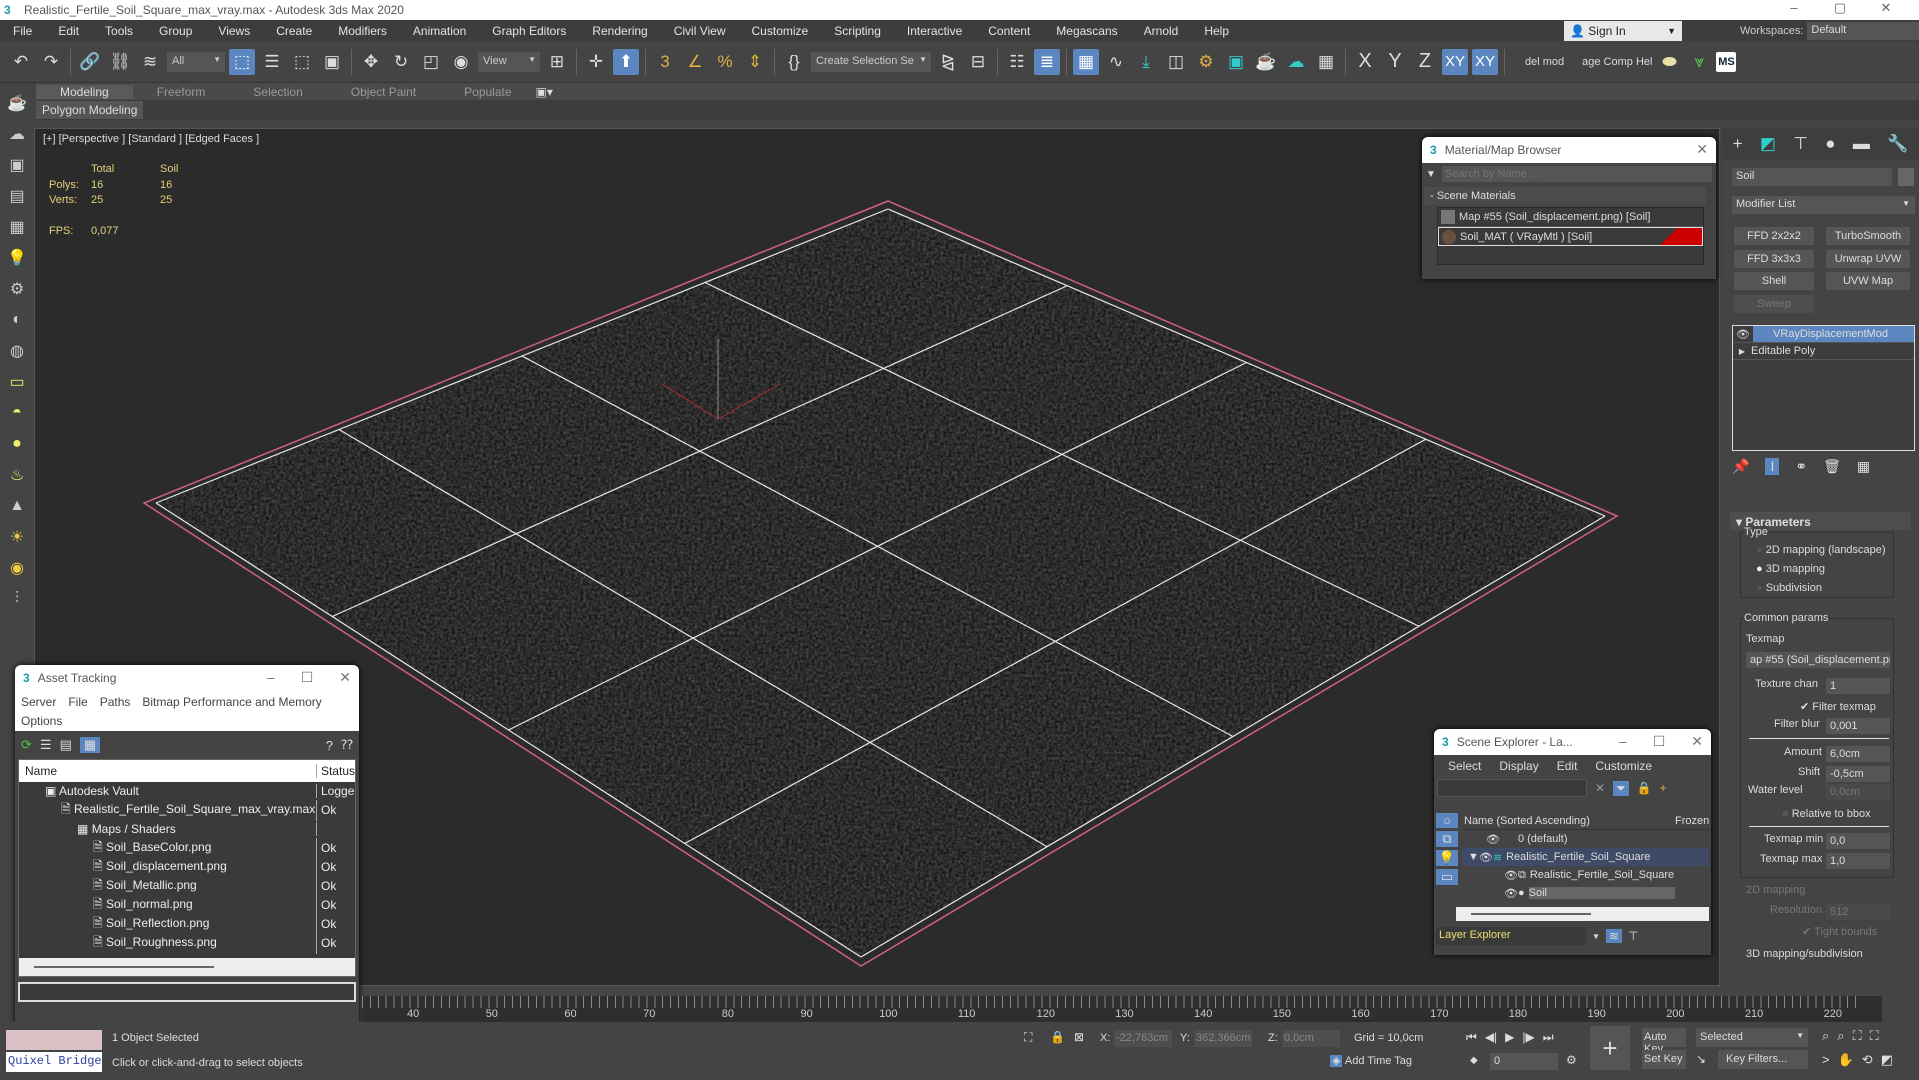  I want to click on menu-server: Server, so click(38, 702).